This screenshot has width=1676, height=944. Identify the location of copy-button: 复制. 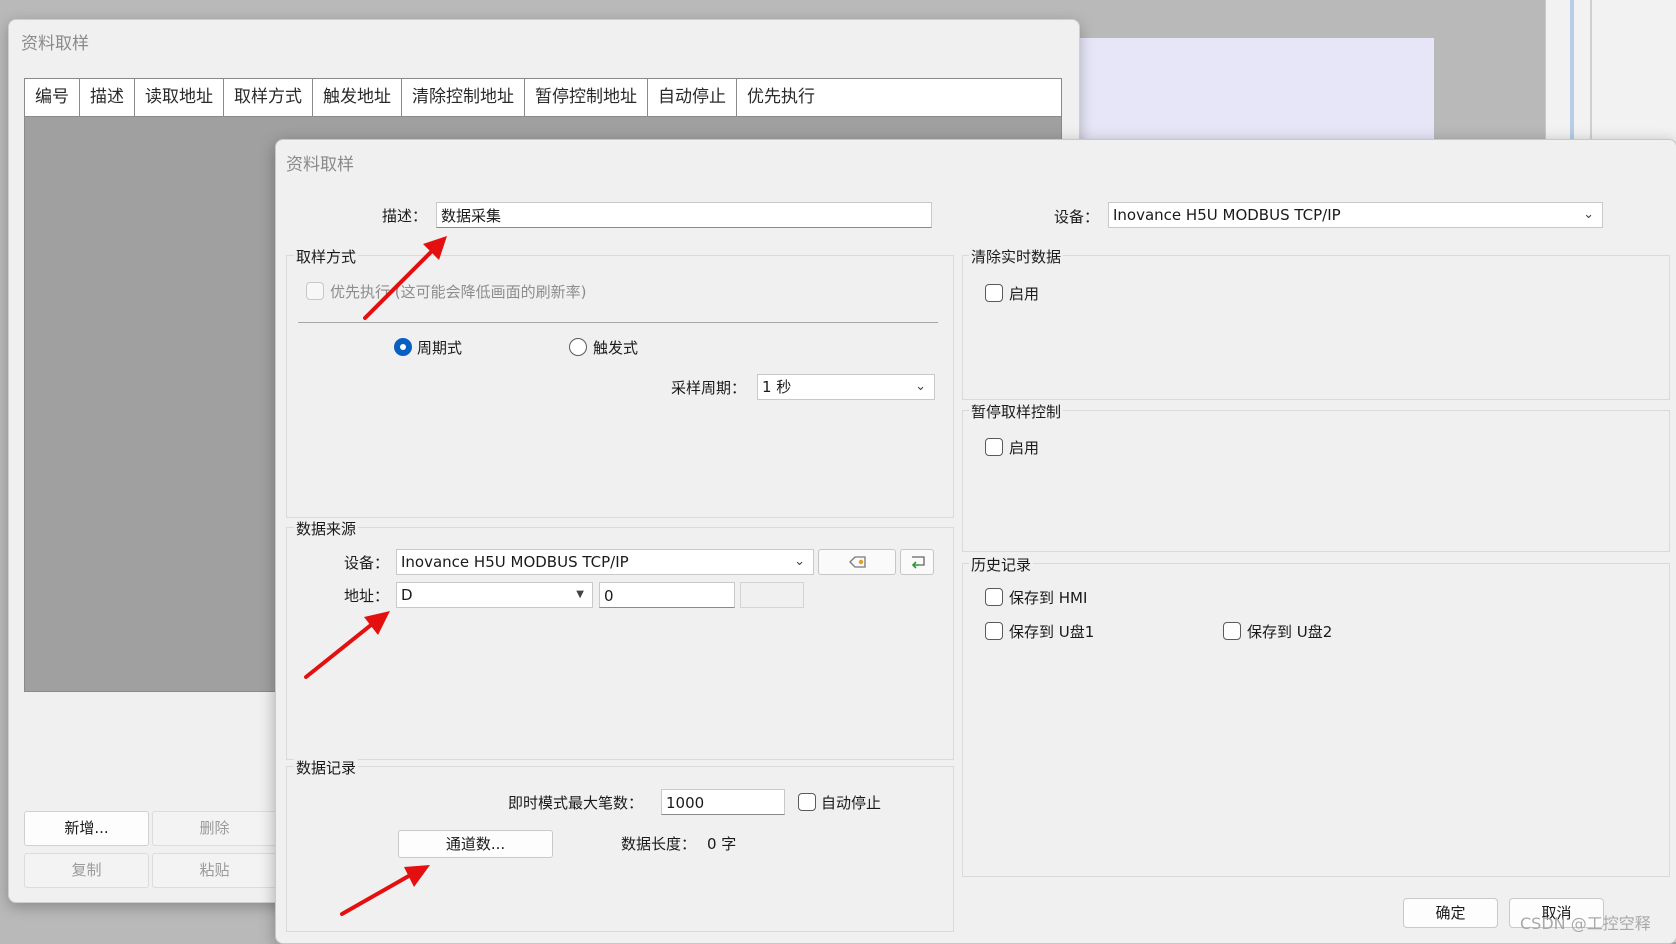
(86, 870).